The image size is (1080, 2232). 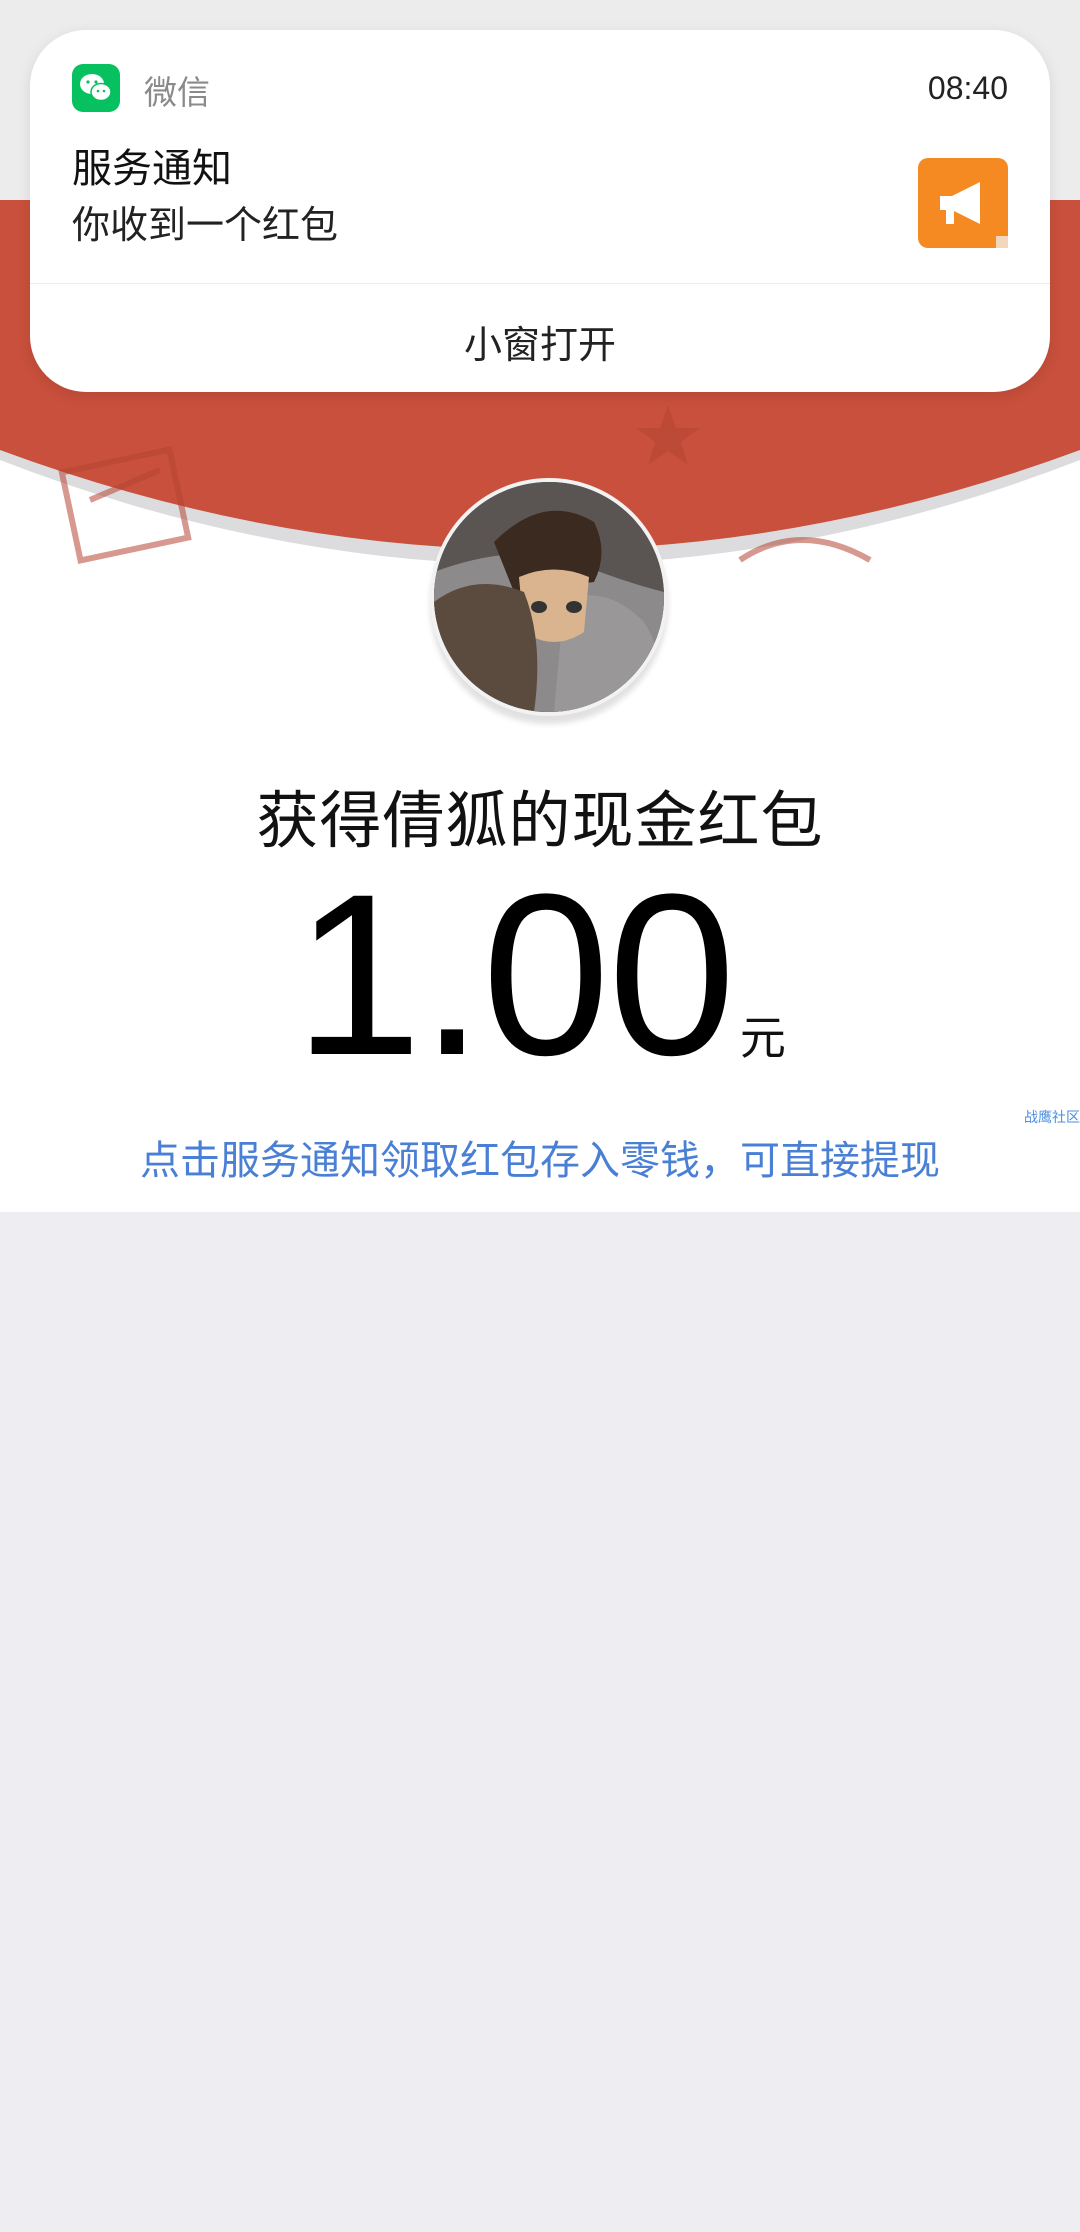 I want to click on amount-row: 1.00 元, so click(x=540, y=975).